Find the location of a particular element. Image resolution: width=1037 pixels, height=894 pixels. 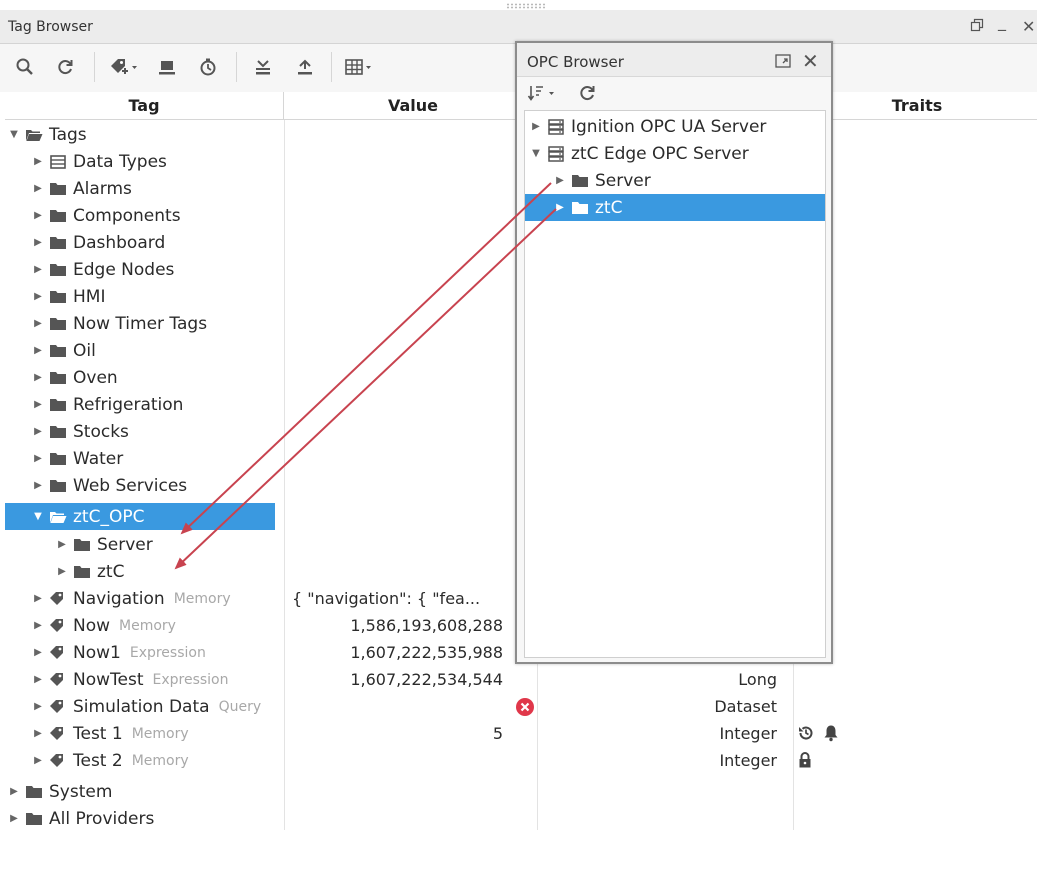

tree-label: All Providers is located at coordinates (102, 818).